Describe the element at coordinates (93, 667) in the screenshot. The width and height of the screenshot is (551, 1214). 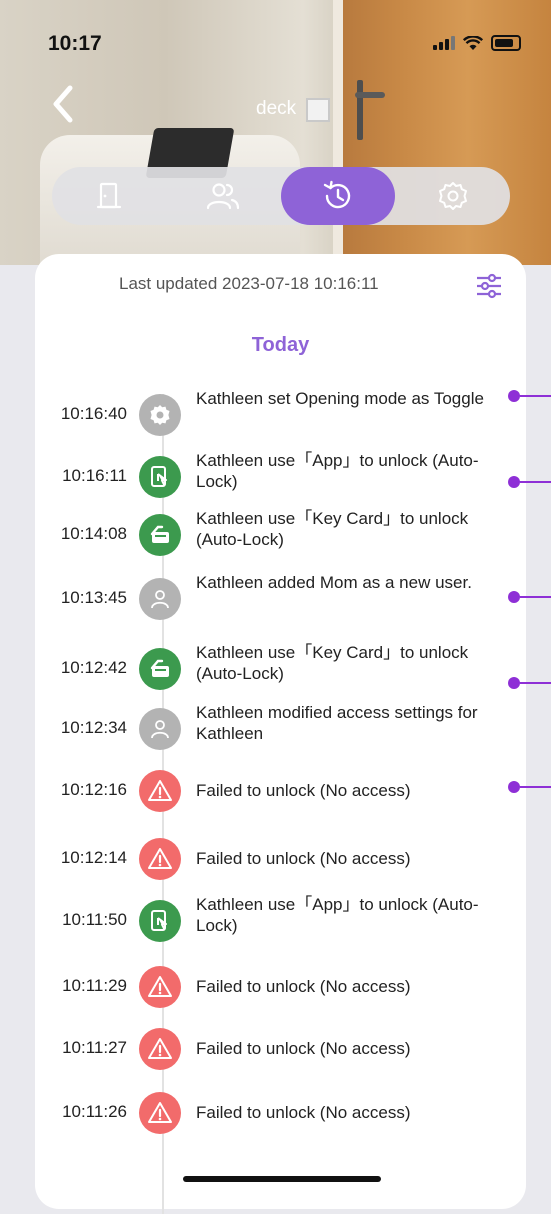
I see `event-time: 10:12:42` at that location.